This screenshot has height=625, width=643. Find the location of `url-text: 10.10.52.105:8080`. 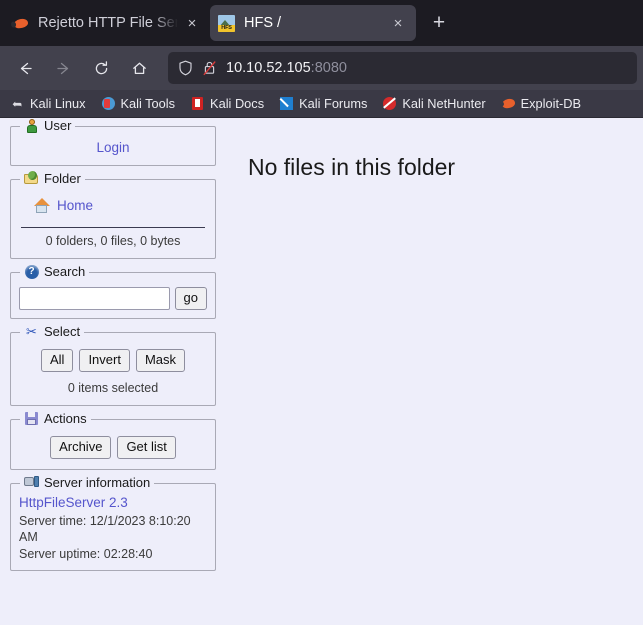

url-text: 10.10.52.105:8080 is located at coordinates (286, 68).